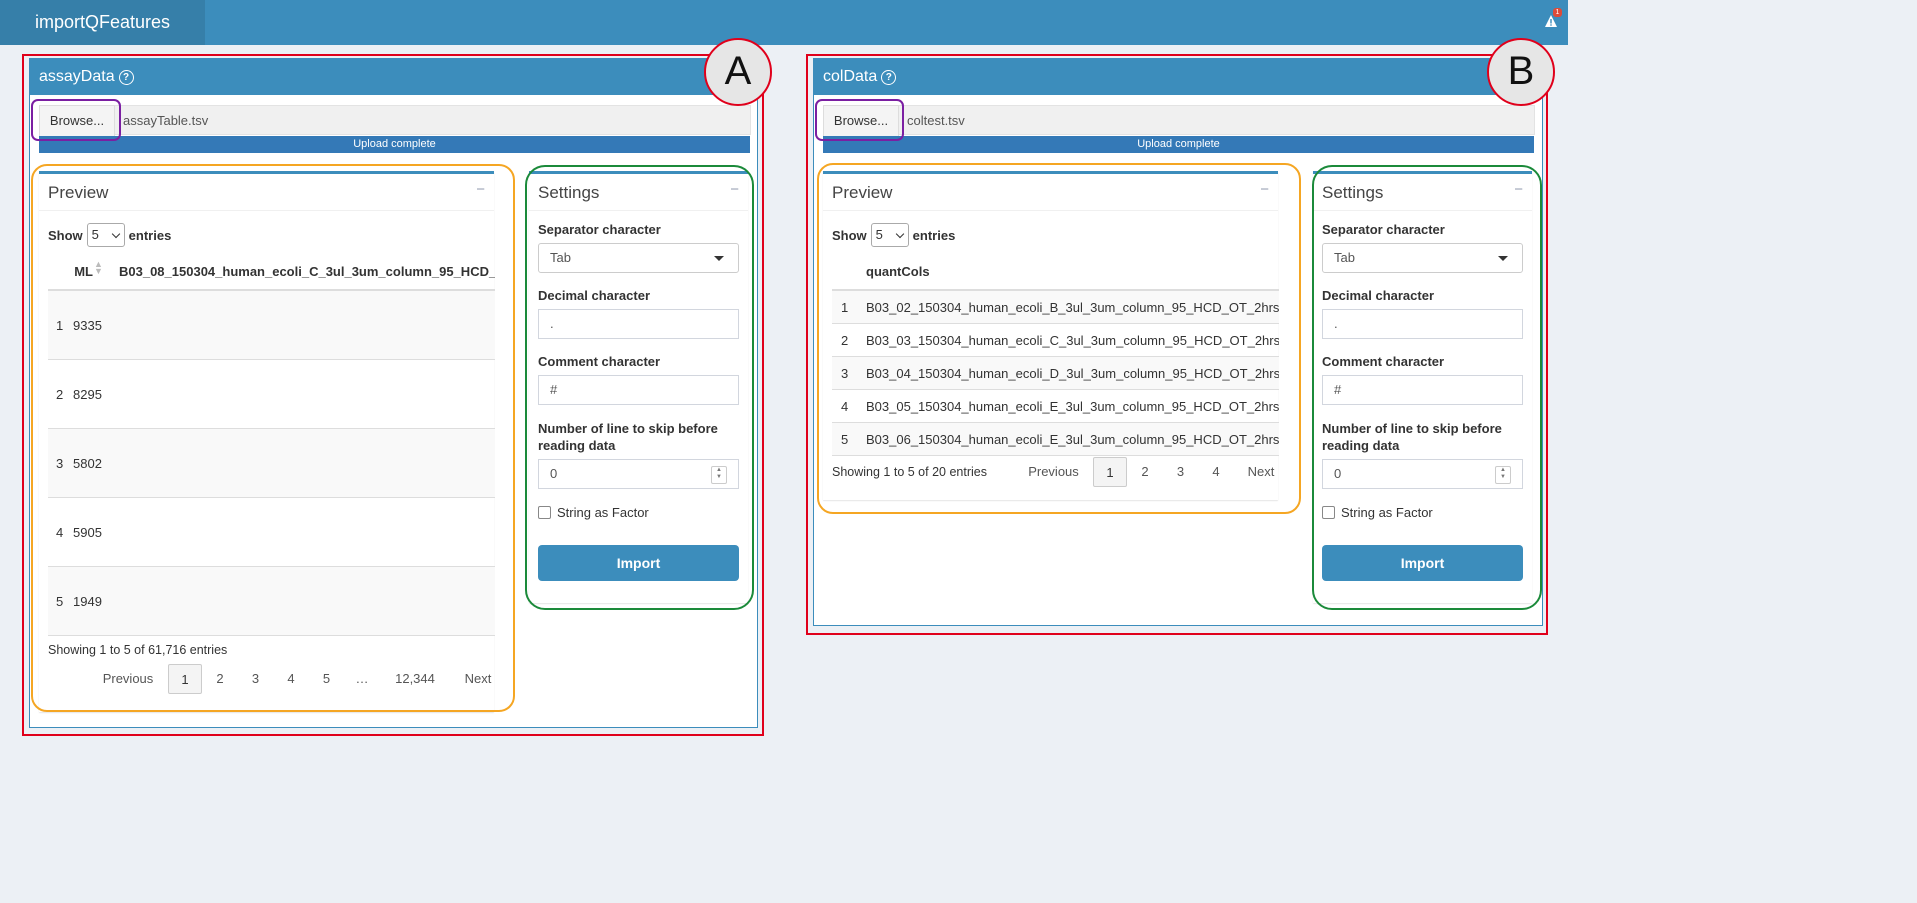  Describe the element at coordinates (738, 72) in the screenshot. I see `annotation-label-a: A` at that location.